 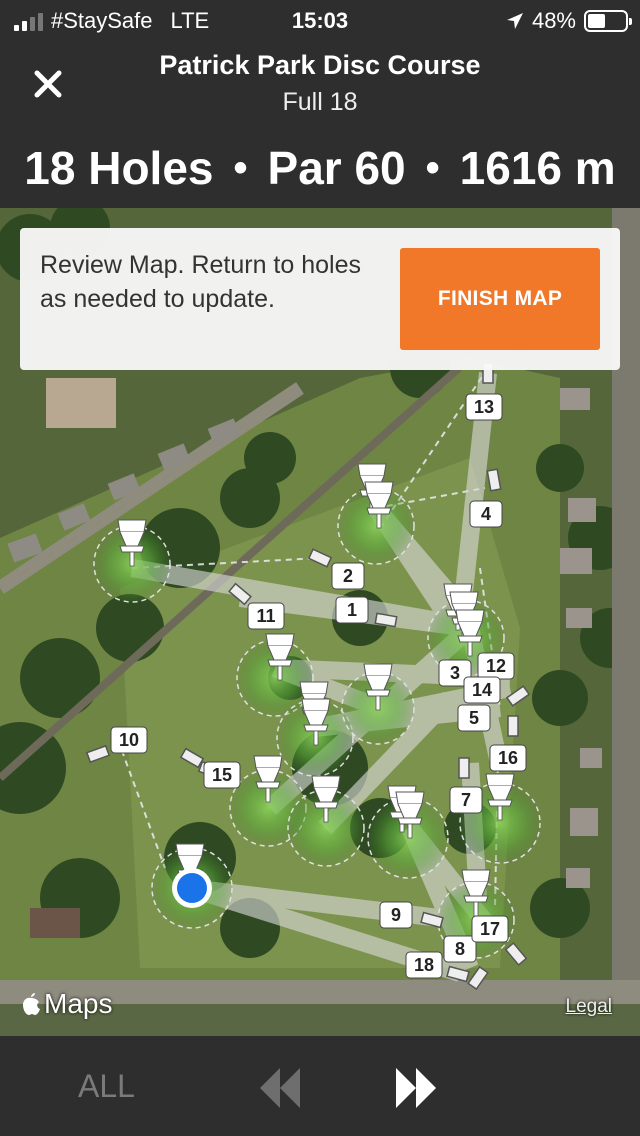 I want to click on hole-label-12: 12, so click(x=496, y=666).